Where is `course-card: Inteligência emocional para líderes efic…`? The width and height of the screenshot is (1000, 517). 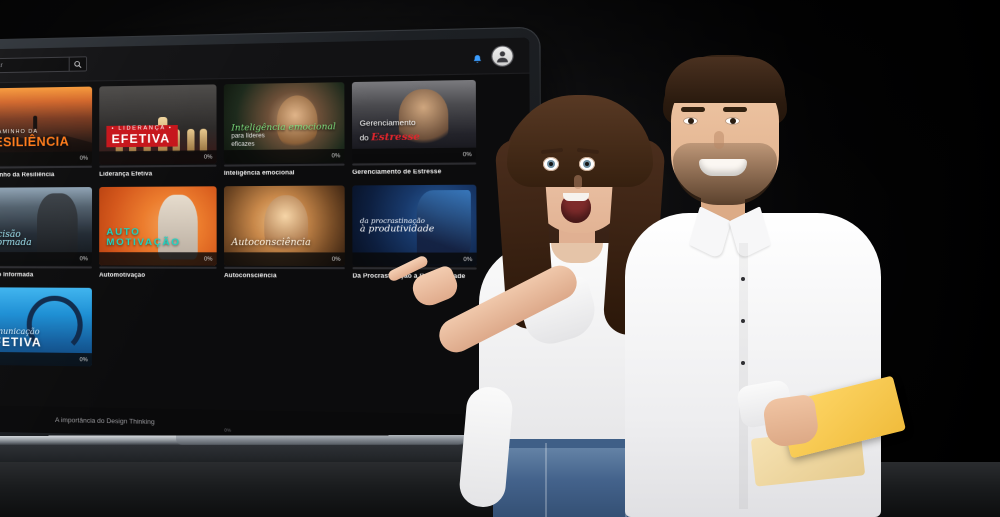 course-card: Inteligência emocional para líderes efic… is located at coordinates (284, 129).